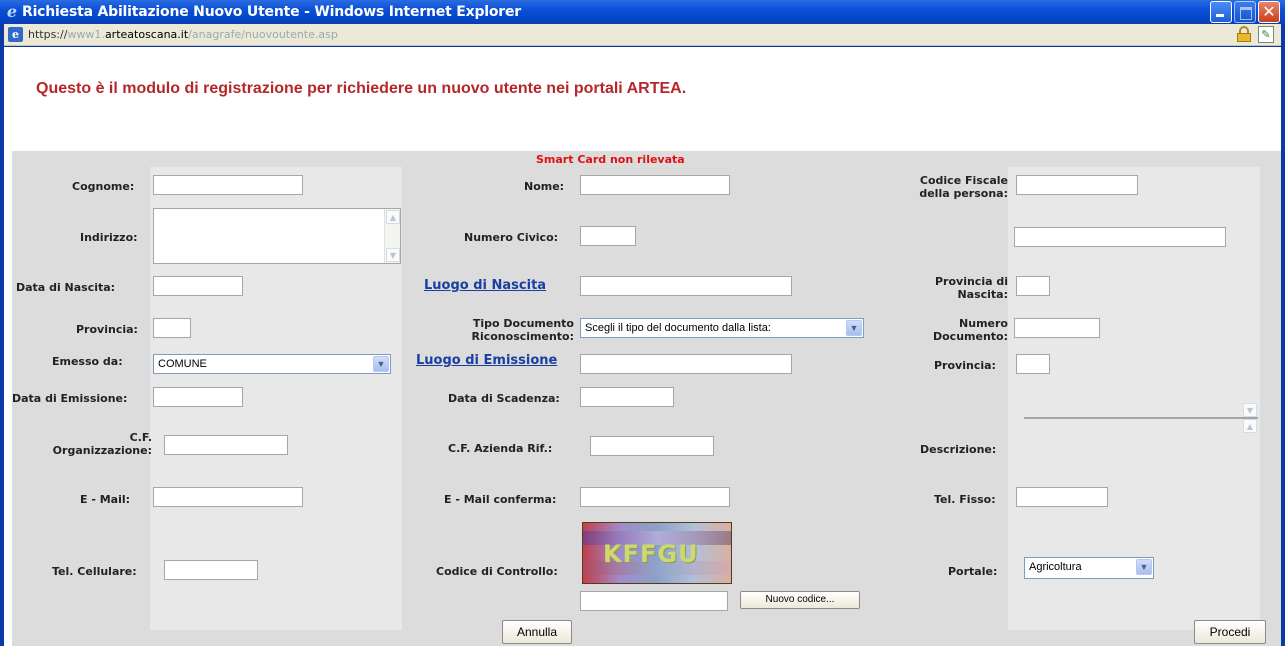 This screenshot has height=646, width=1285. Describe the element at coordinates (172, 328) in the screenshot. I see `provincia-input` at that location.